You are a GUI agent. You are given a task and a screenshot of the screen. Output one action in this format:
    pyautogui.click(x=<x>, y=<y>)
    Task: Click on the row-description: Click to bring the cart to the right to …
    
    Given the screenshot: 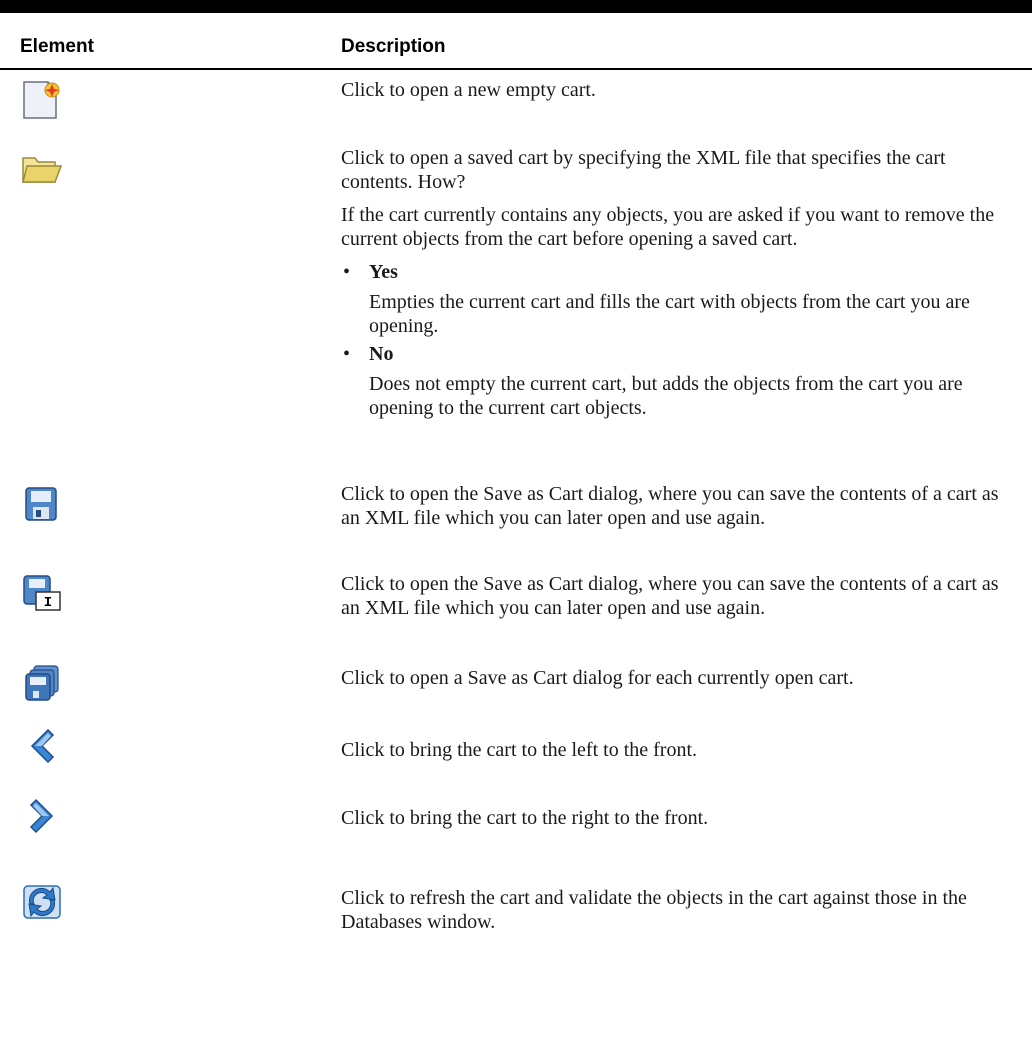 What is the action you would take?
    pyautogui.click(x=671, y=822)
    